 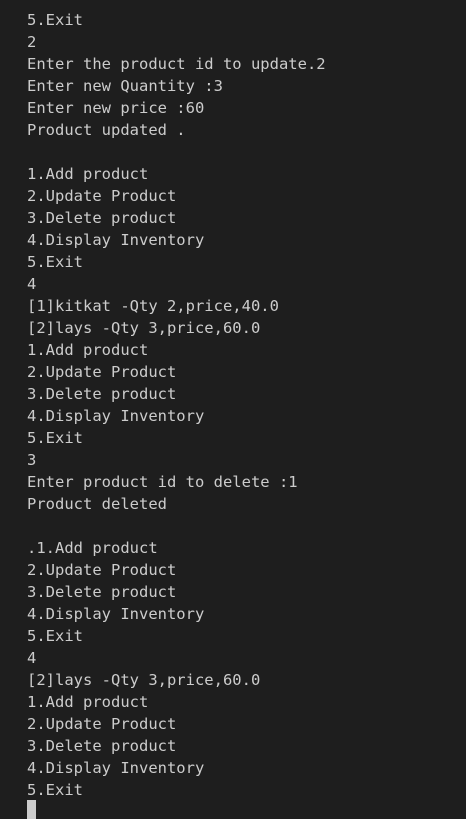 I want to click on terminal-line: [1]kitkat -Qty 2,price,40.0, so click(x=153, y=306).